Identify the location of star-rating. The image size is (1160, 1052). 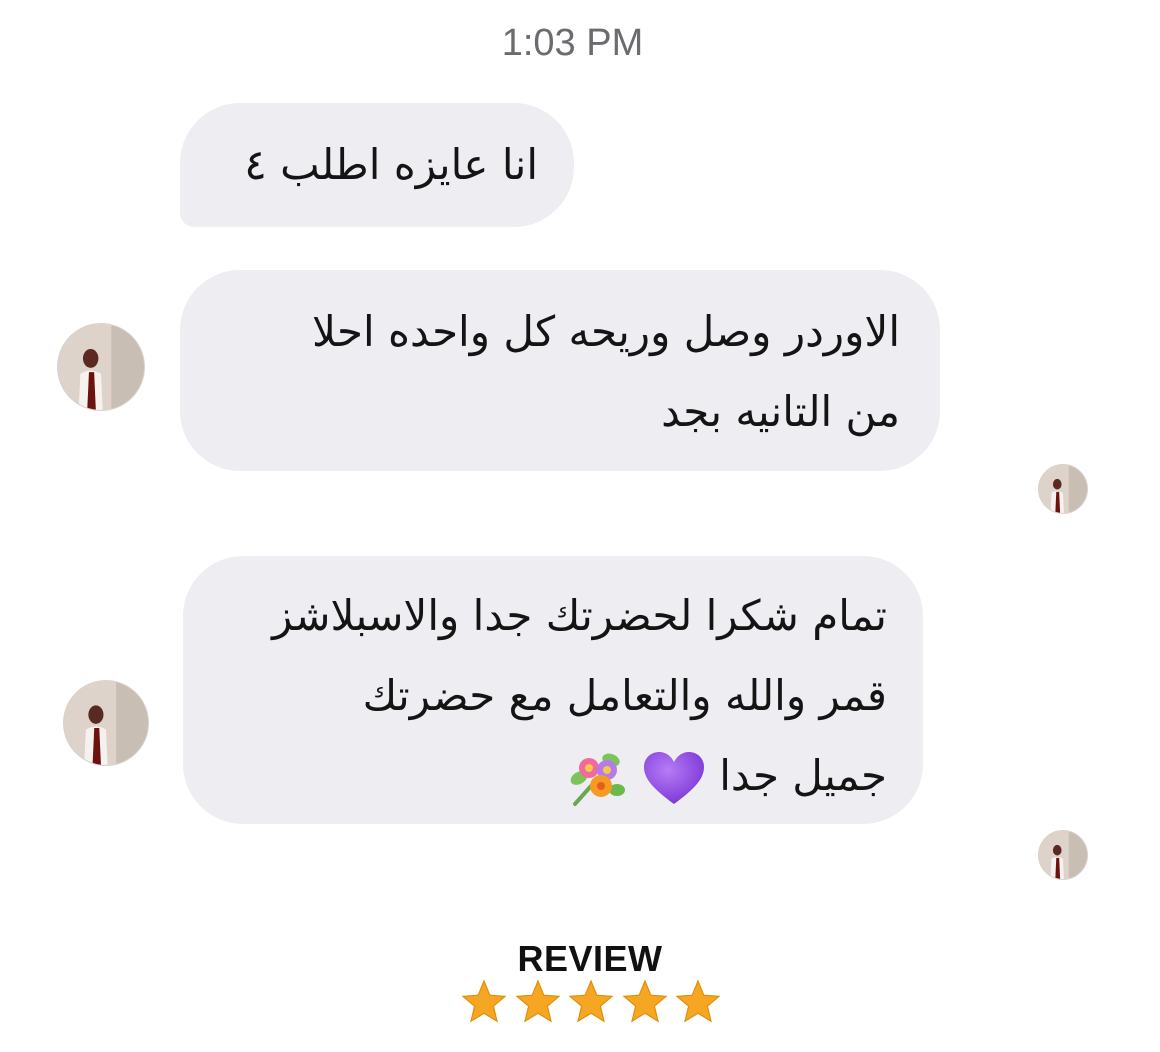
(591, 1003).